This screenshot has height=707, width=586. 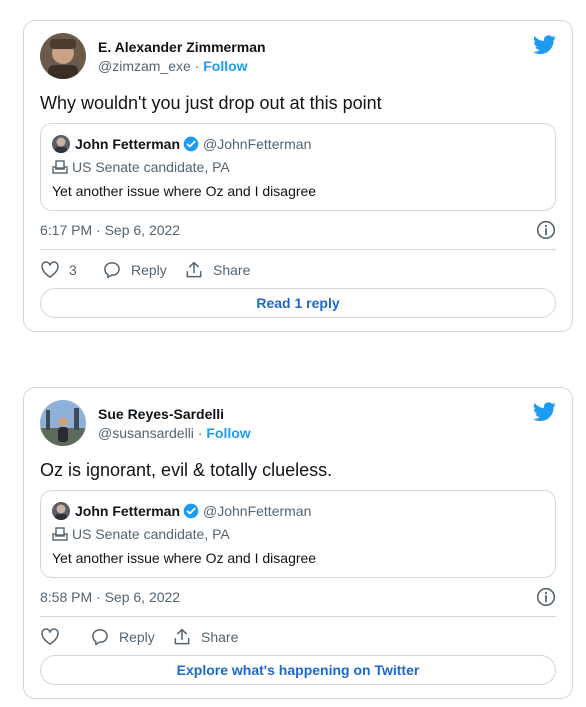 What do you see at coordinates (186, 470) in the screenshot?
I see `tweet-text: Oz is ignorant, evil & totally clueless.` at bounding box center [186, 470].